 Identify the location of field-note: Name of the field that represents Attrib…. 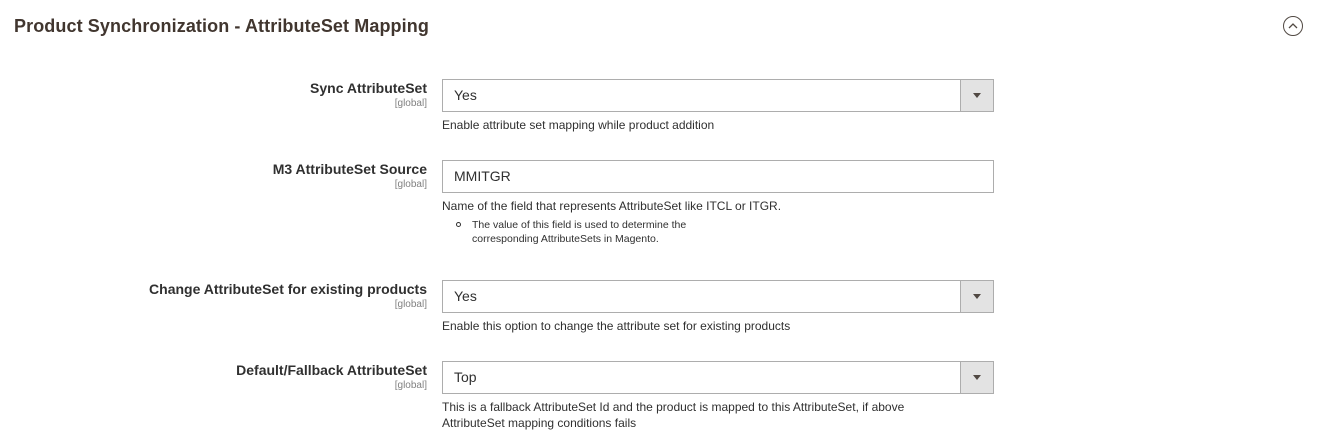
(718, 222).